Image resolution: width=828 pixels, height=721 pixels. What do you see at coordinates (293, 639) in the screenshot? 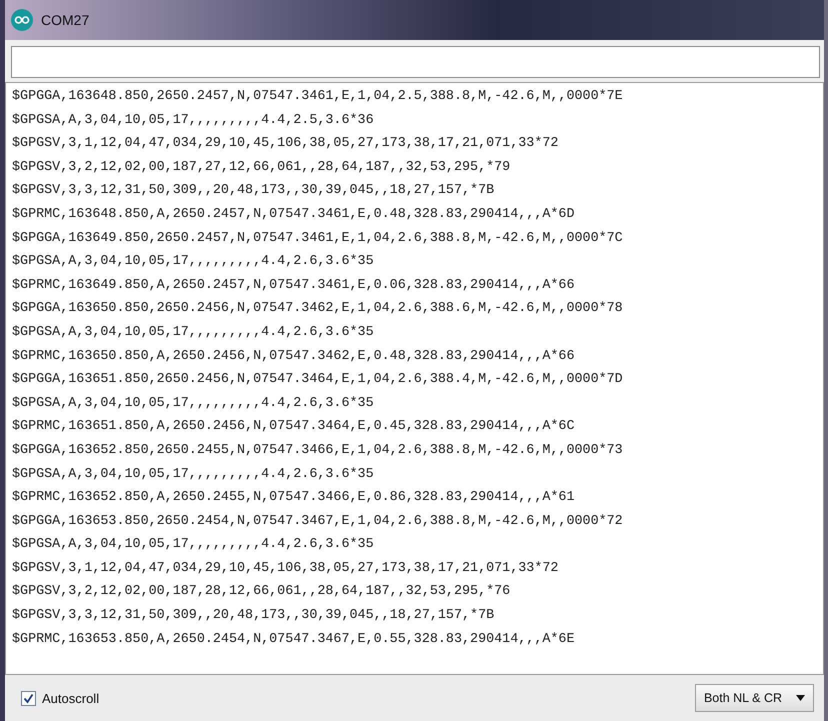
I see `output-line: $GPRMC,163653.850,A,2650.2454,N,07547.3467,E,0.55,328.83,290414,,,A*6E` at bounding box center [293, 639].